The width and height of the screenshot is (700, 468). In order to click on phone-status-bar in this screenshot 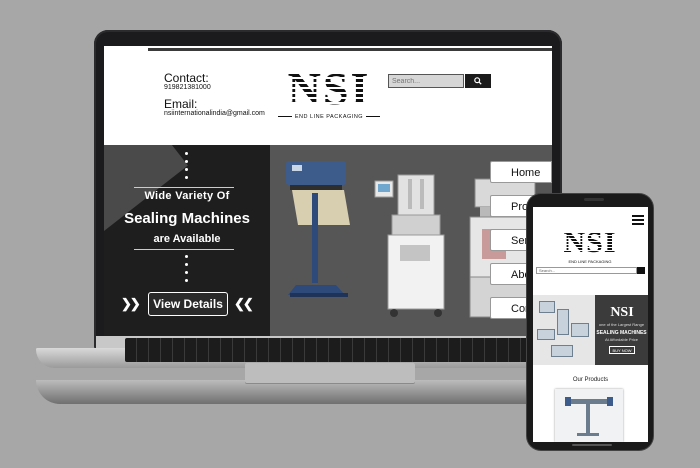, I will do `click(590, 209)`.